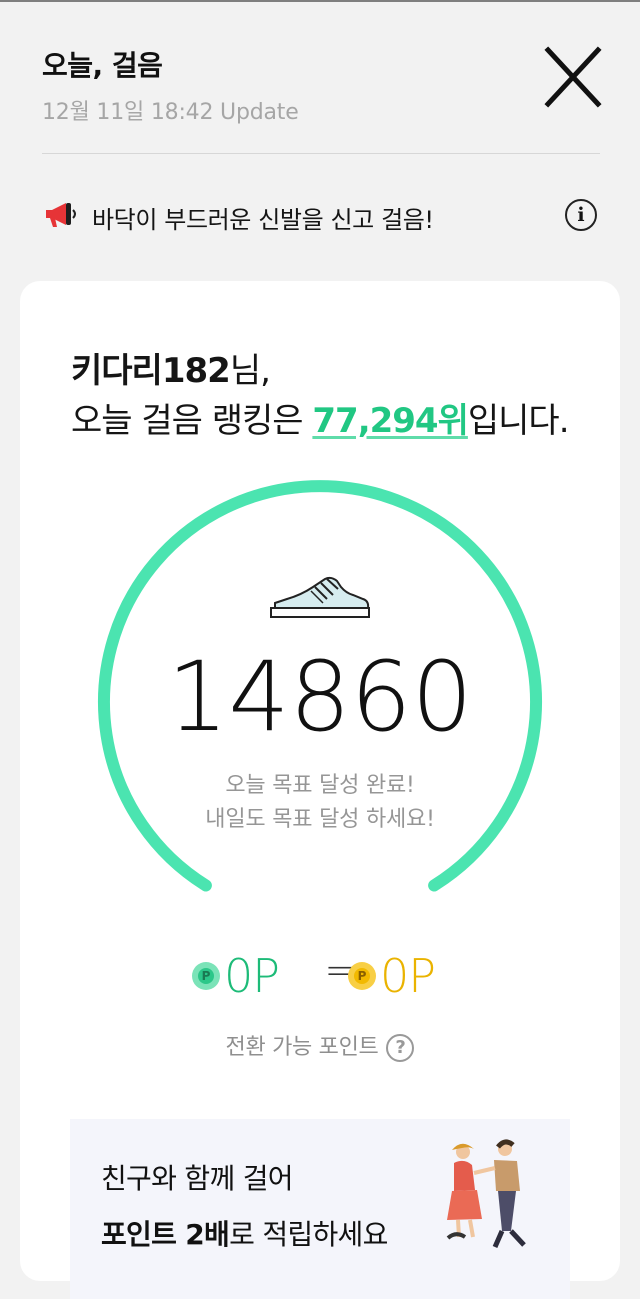 This screenshot has width=640, height=1299. What do you see at coordinates (390, 421) in the screenshot?
I see `ranking-value: 77,294위` at bounding box center [390, 421].